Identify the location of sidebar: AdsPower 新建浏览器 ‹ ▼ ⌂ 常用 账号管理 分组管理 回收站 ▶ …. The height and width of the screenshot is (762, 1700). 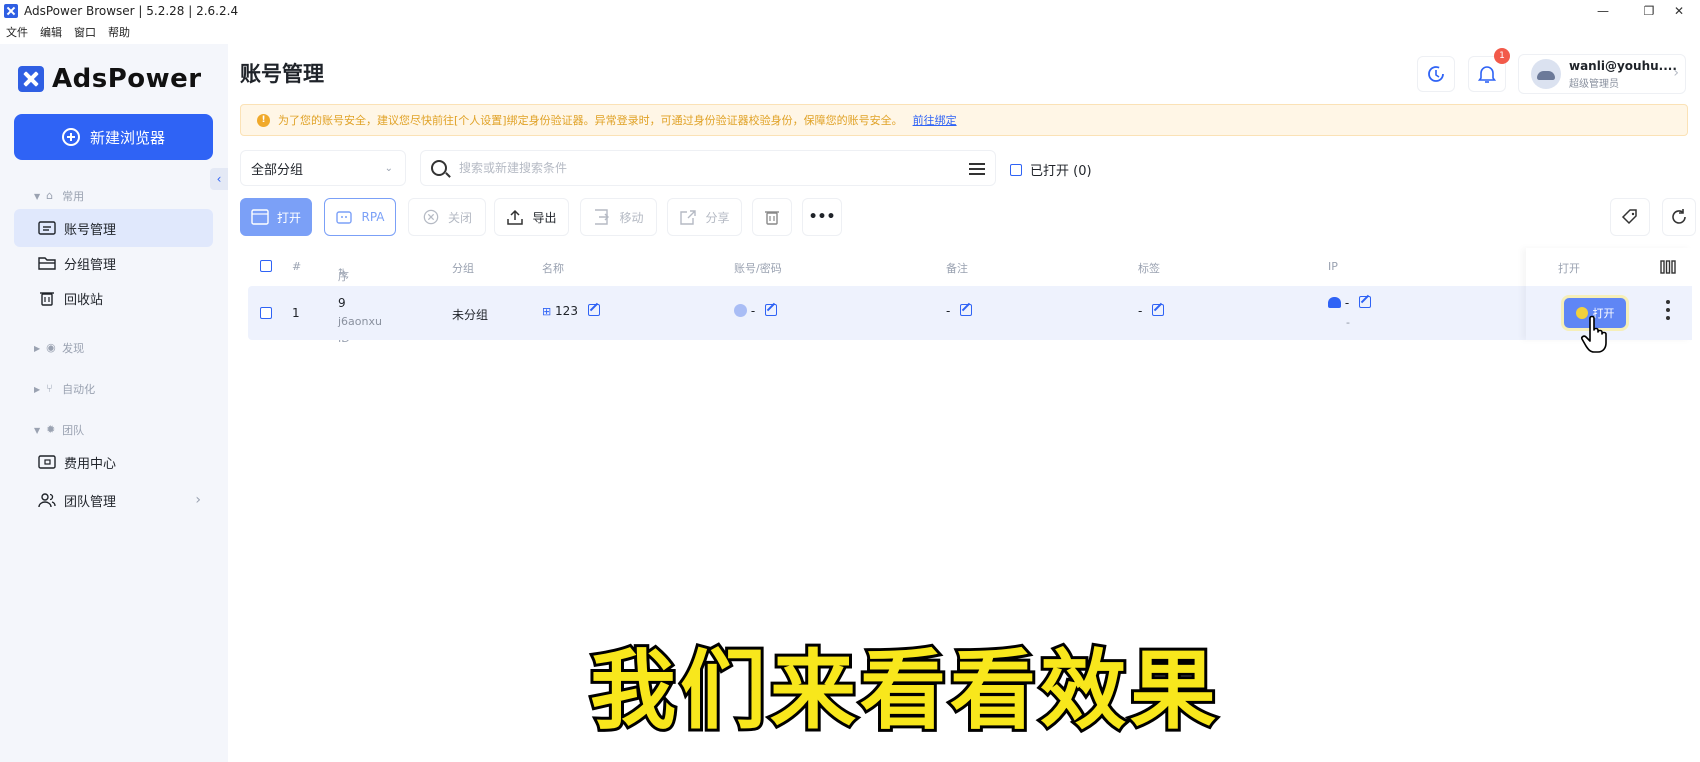
(114, 403).